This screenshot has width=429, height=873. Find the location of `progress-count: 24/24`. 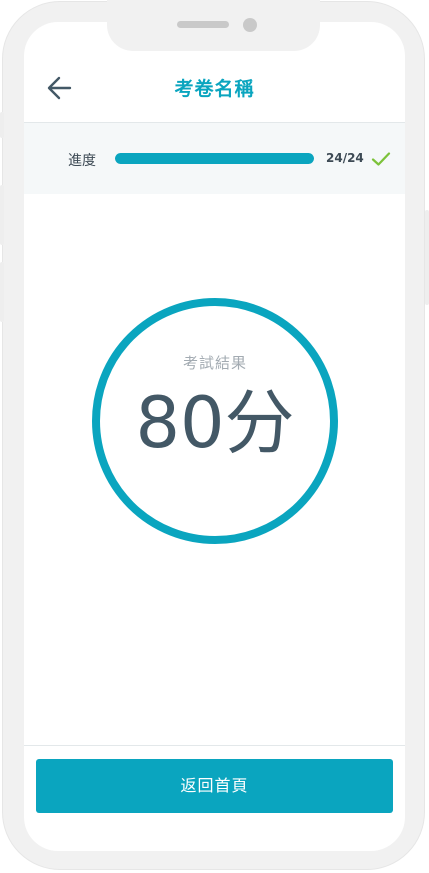

progress-count: 24/24 is located at coordinates (345, 158).